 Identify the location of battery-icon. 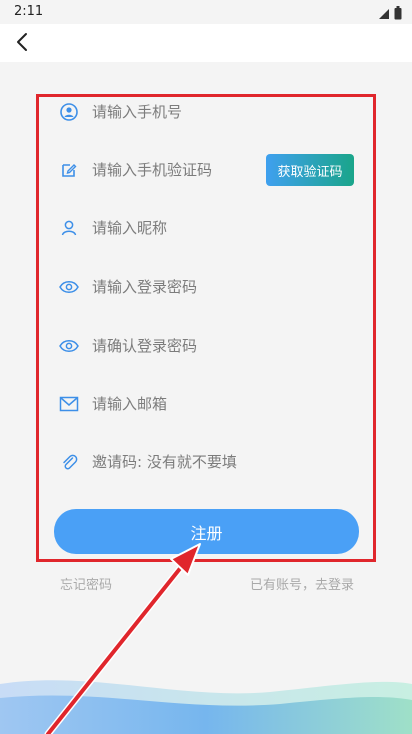
(398, 14).